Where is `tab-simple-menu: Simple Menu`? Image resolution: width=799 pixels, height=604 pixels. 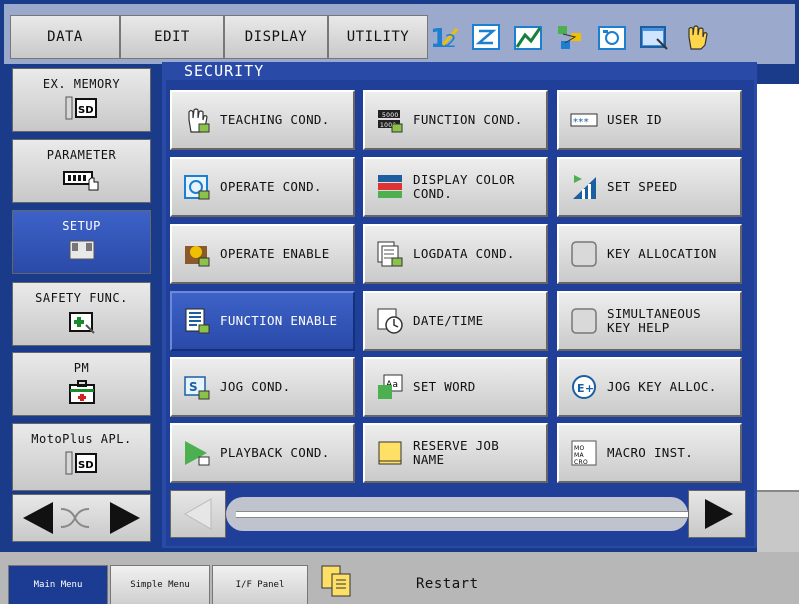
tab-simple-menu: Simple Menu is located at coordinates (160, 584).